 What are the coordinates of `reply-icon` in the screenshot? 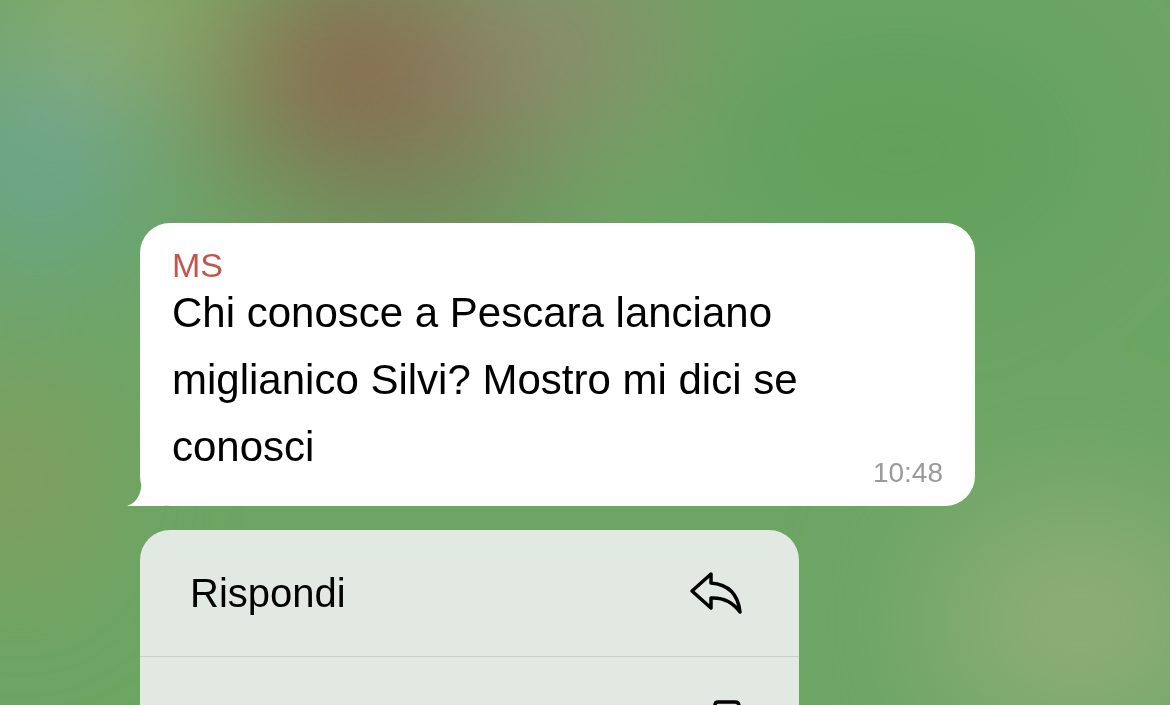 It's located at (716, 593).